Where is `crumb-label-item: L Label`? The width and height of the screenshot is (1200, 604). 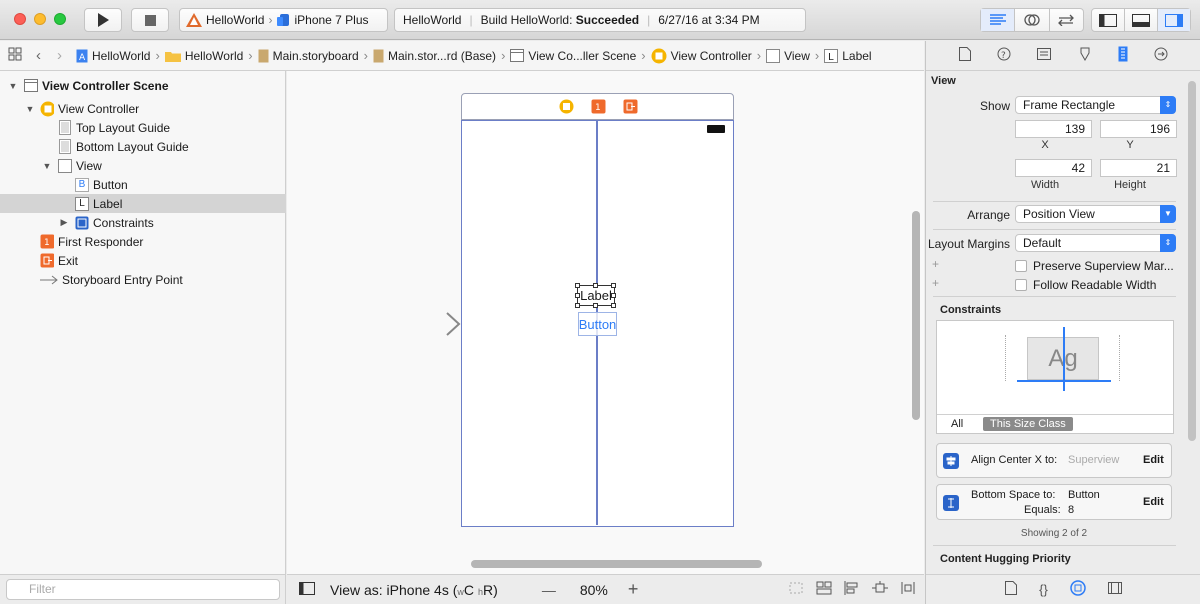 crumb-label-item: L Label is located at coordinates (848, 55).